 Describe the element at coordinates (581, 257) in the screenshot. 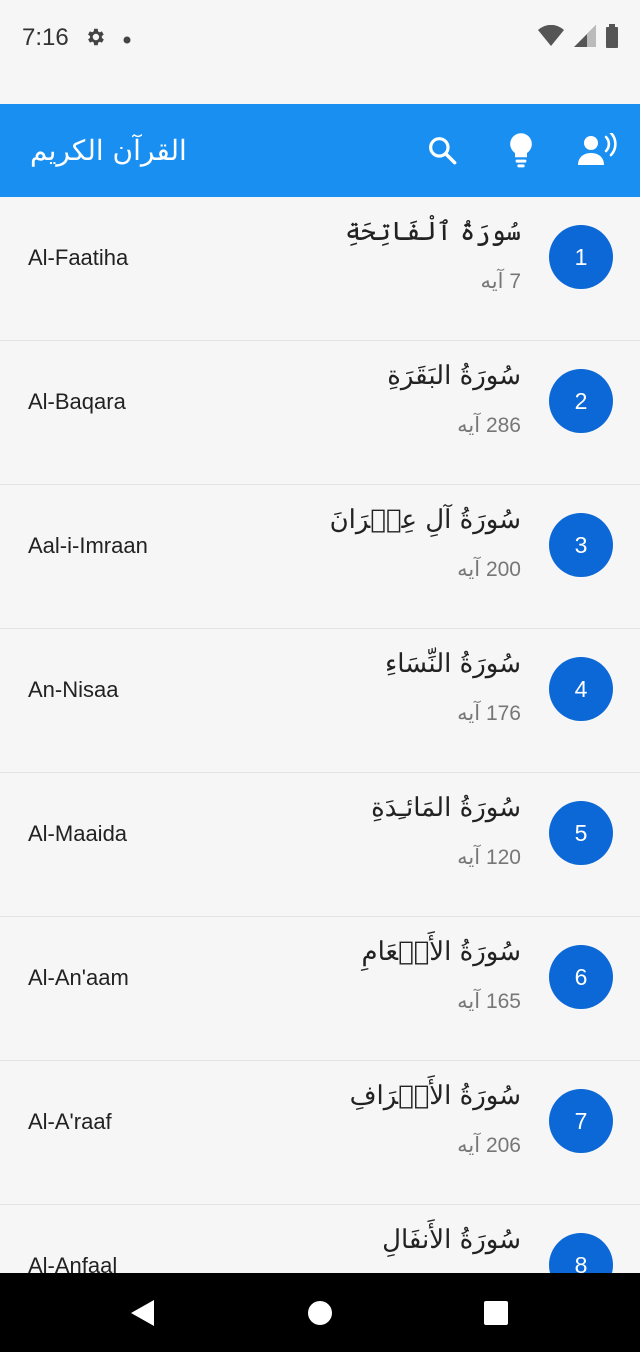

I see `surah-number-badge: 1` at that location.